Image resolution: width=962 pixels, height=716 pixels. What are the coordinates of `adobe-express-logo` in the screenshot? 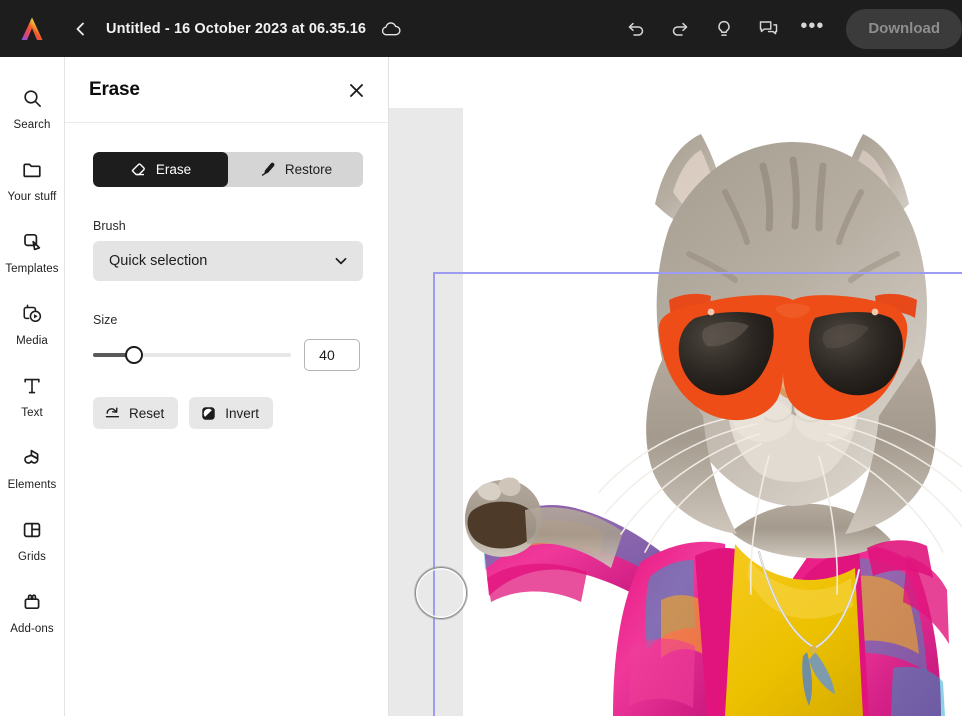 It's located at (32, 28).